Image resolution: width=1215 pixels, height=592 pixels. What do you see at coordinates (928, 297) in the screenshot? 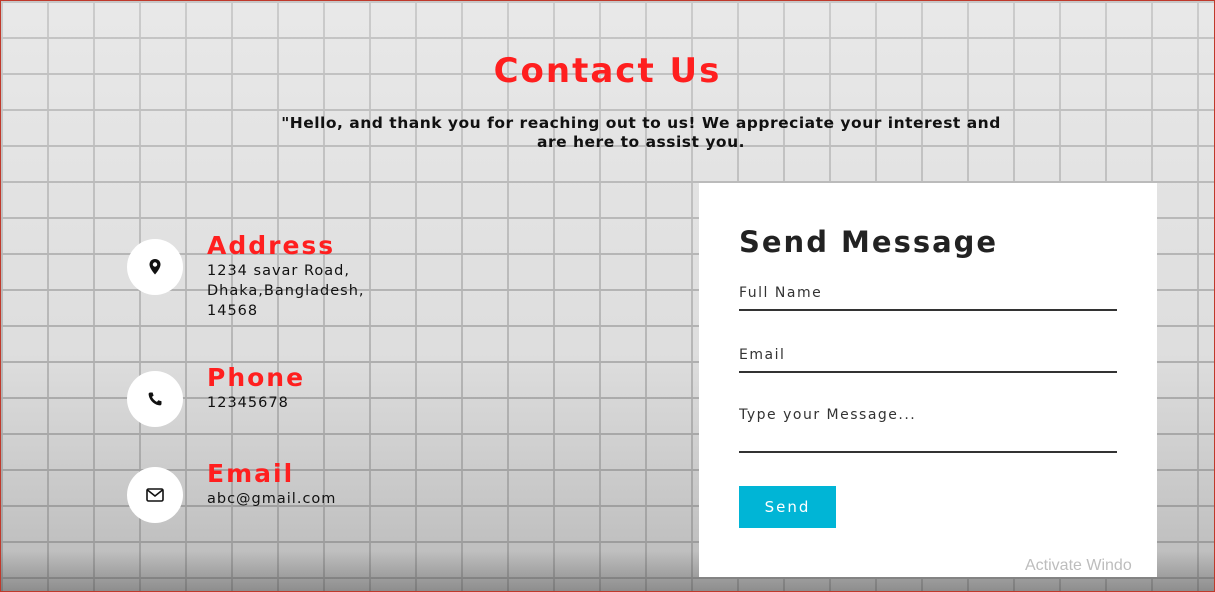
I see `full-name-input` at bounding box center [928, 297].